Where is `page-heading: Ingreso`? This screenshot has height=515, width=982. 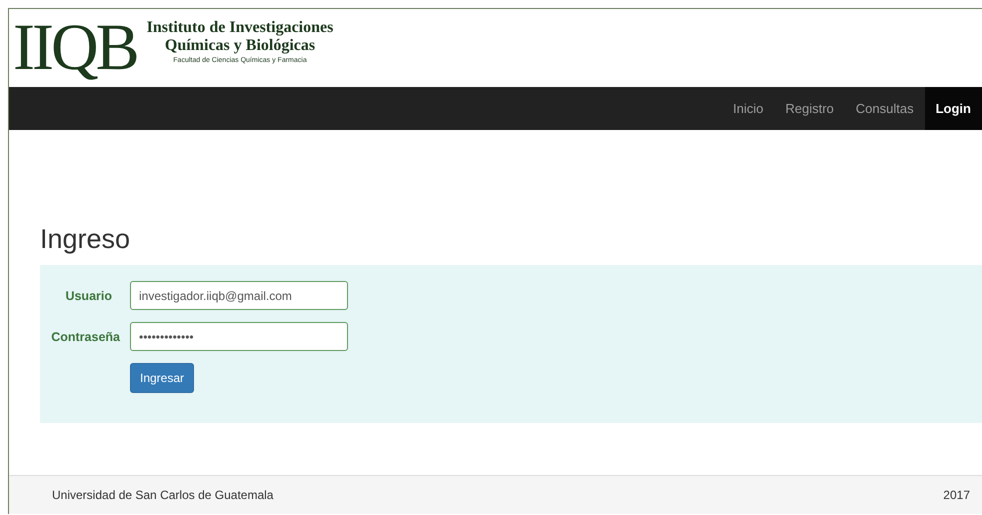
page-heading: Ingreso is located at coordinates (86, 239).